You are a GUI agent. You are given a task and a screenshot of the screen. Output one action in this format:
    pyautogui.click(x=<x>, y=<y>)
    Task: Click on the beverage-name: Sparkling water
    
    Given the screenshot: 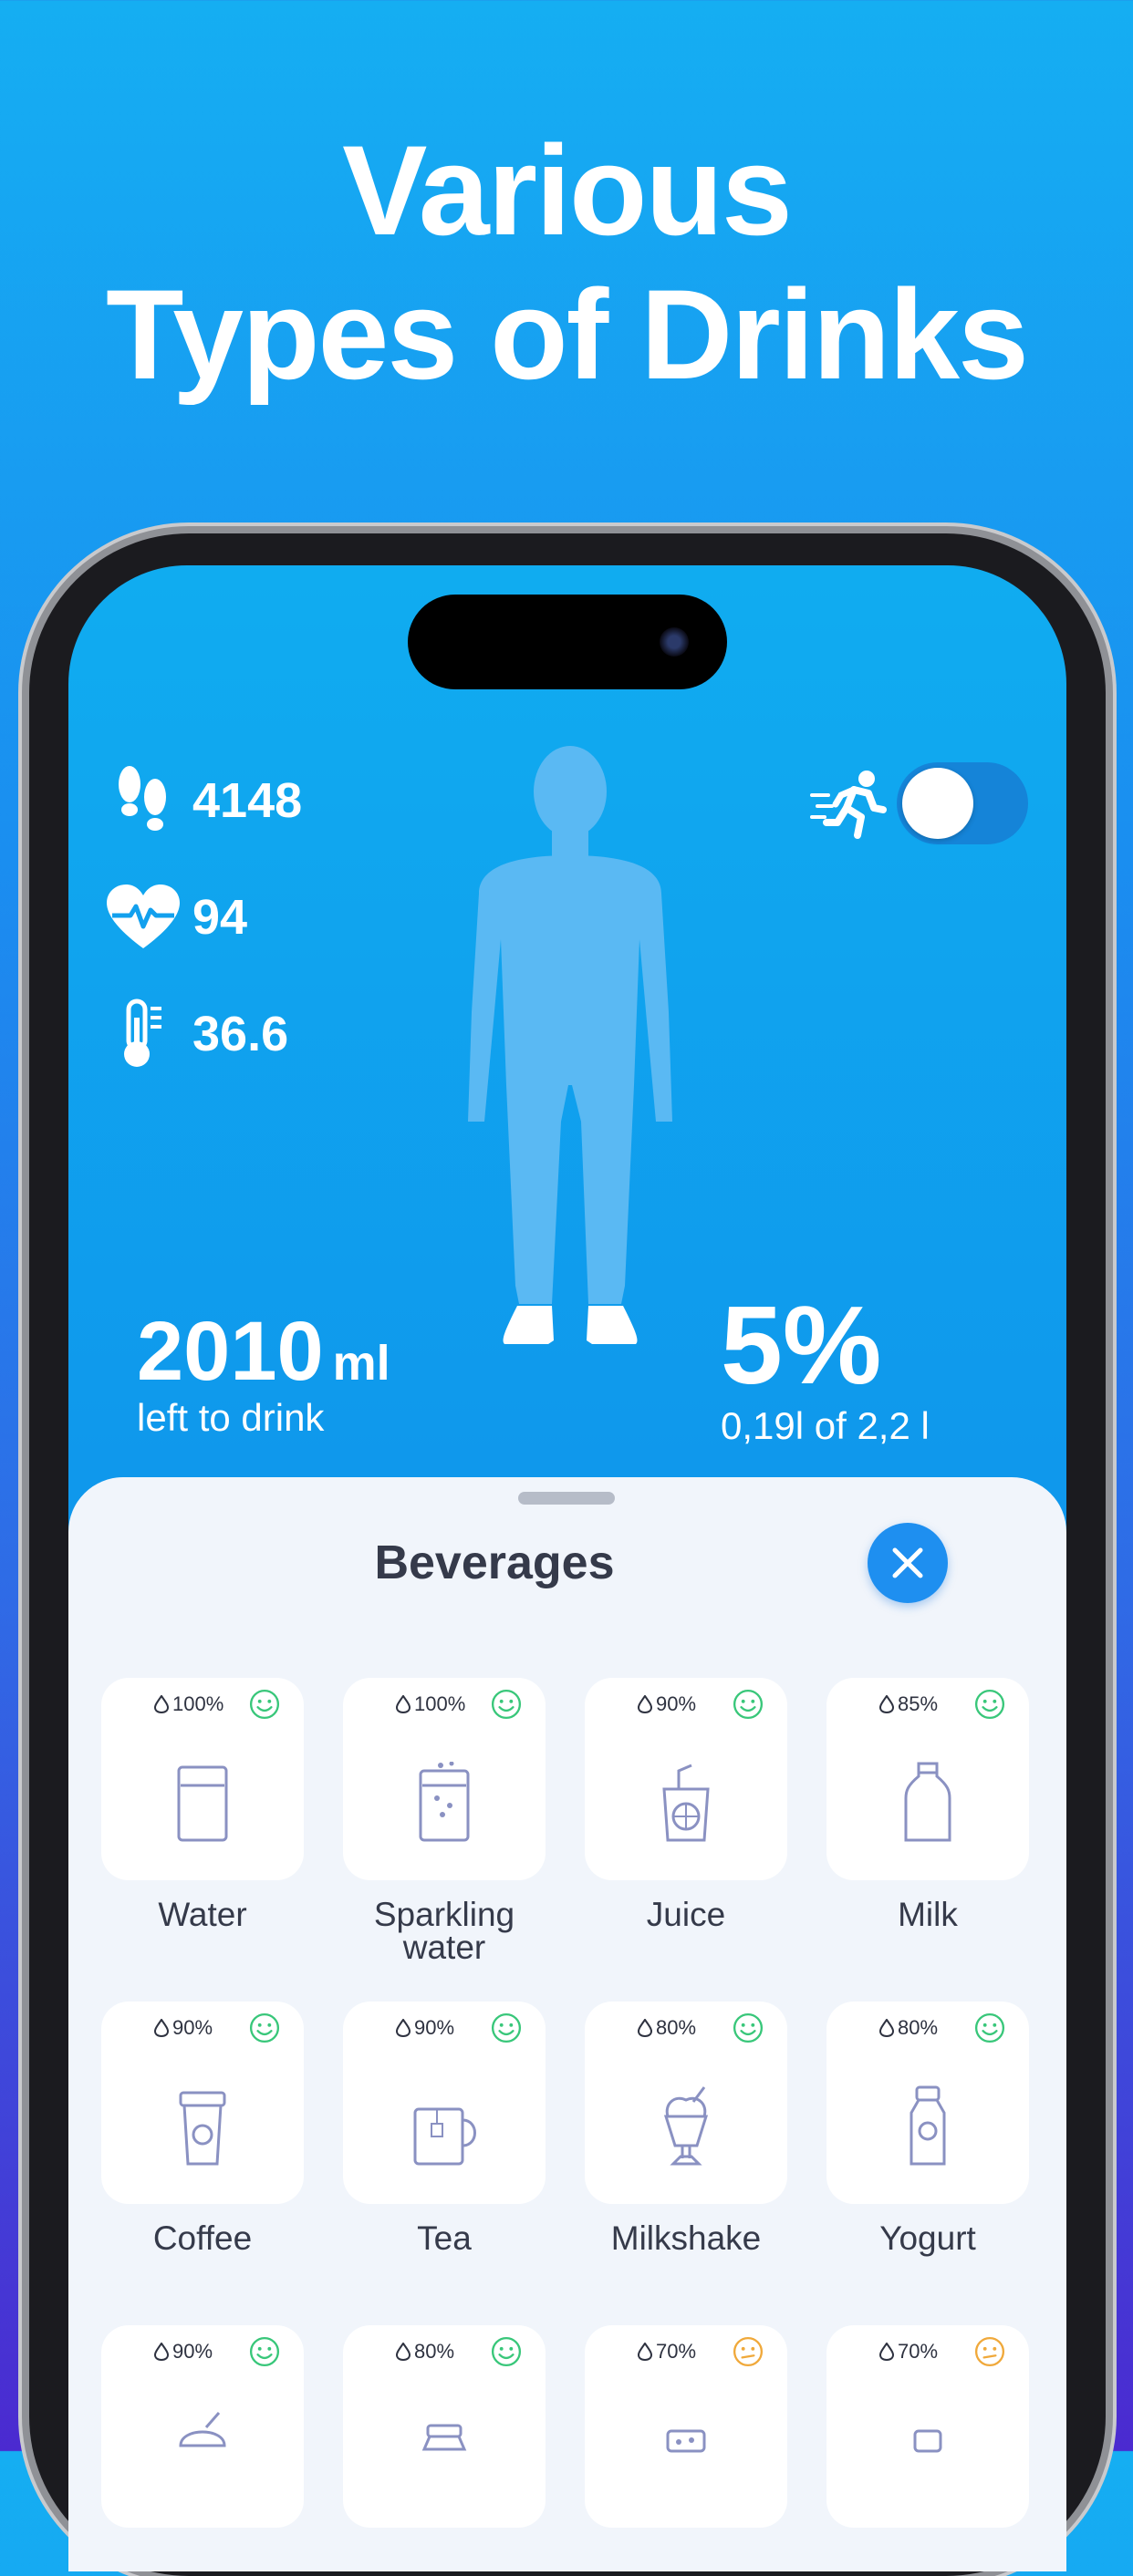 What is the action you would take?
    pyautogui.click(x=444, y=1931)
    